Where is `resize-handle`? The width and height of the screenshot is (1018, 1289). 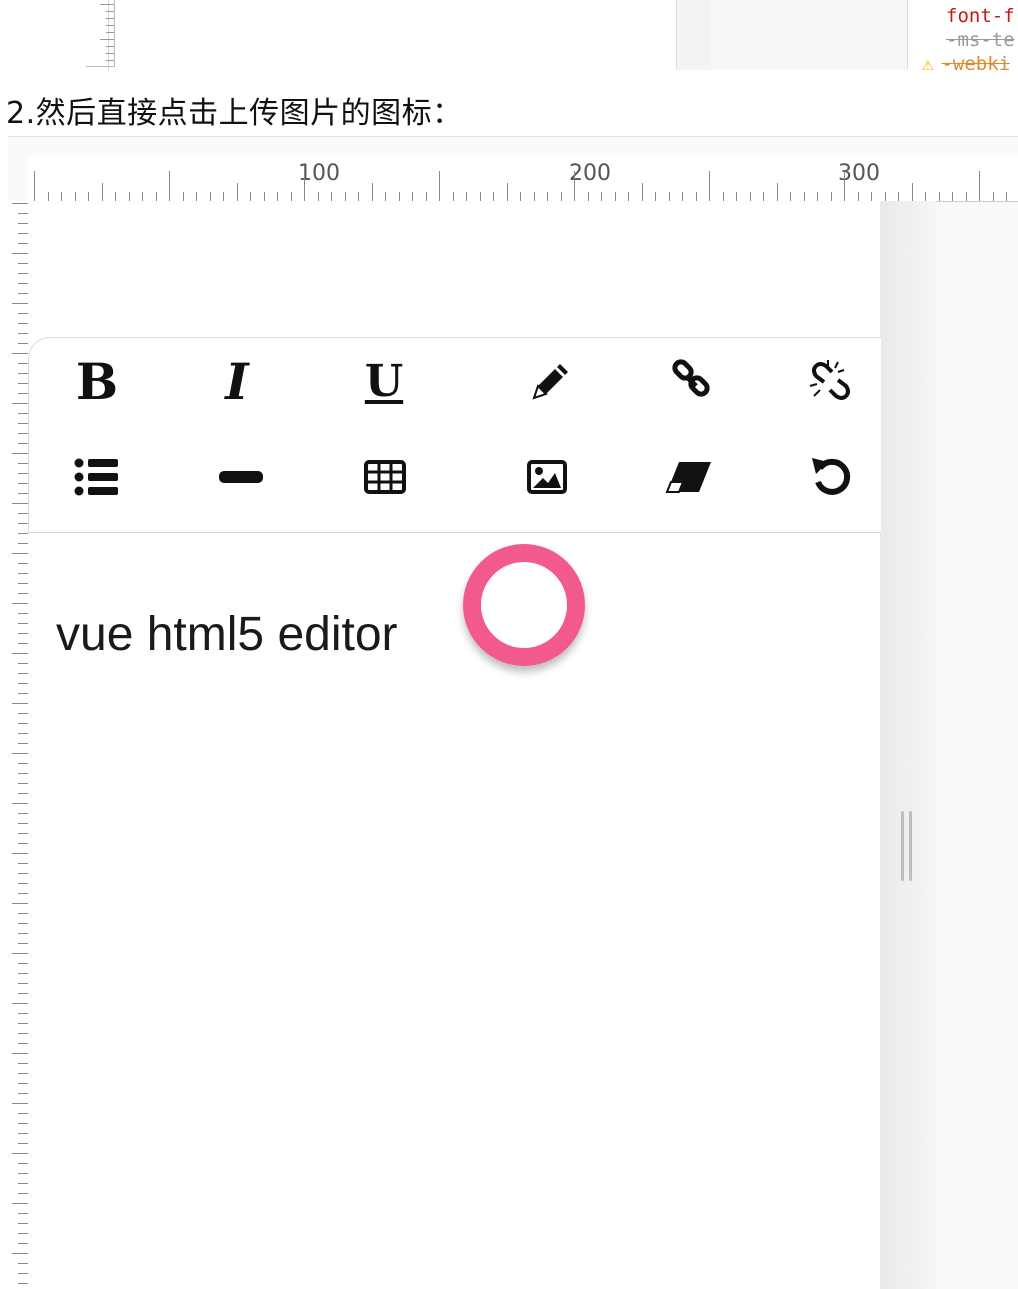 resize-handle is located at coordinates (908, 846).